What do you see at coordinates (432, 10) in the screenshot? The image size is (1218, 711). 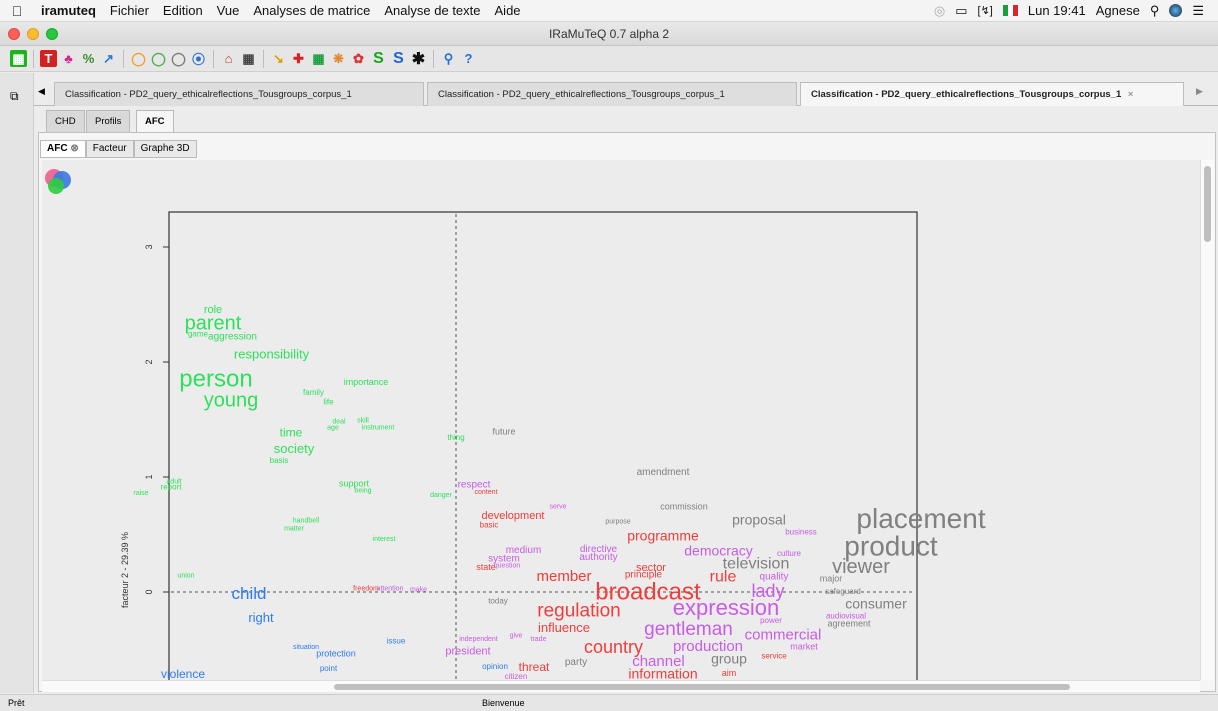 I see `menu-analyse-texte: Analyse de texte` at bounding box center [432, 10].